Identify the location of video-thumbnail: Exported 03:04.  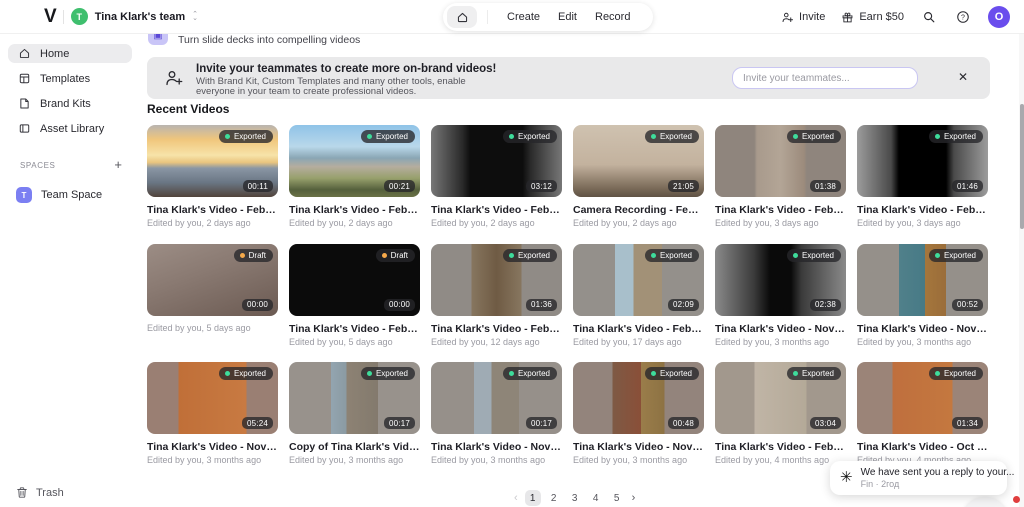
(780, 398).